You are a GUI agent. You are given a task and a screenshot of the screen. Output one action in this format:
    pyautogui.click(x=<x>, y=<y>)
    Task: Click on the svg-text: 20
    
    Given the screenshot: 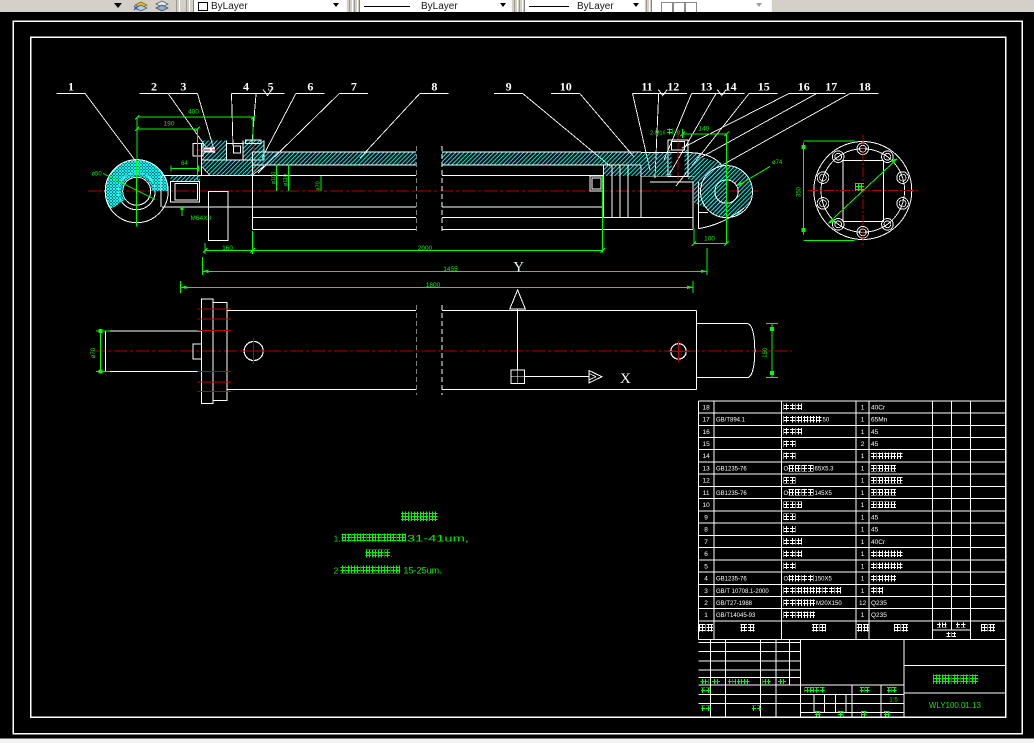 What is the action you would take?
    pyautogui.click(x=677, y=134)
    